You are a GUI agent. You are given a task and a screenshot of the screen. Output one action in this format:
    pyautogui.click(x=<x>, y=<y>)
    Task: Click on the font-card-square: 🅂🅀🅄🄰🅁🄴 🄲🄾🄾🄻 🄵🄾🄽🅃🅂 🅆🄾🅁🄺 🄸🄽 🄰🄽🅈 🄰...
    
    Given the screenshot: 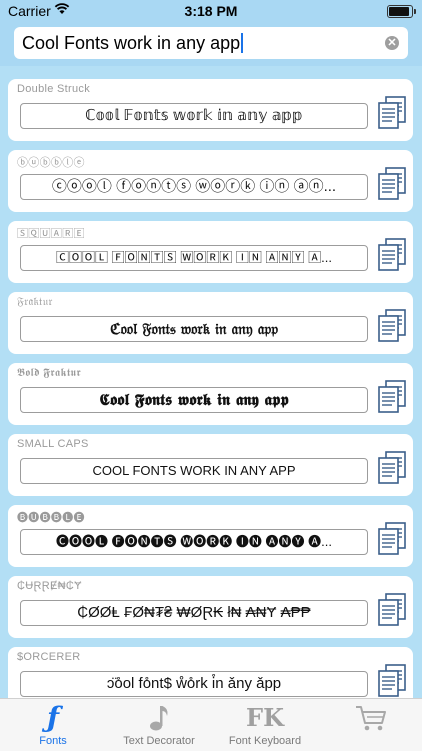 What is the action you would take?
    pyautogui.click(x=210, y=252)
    